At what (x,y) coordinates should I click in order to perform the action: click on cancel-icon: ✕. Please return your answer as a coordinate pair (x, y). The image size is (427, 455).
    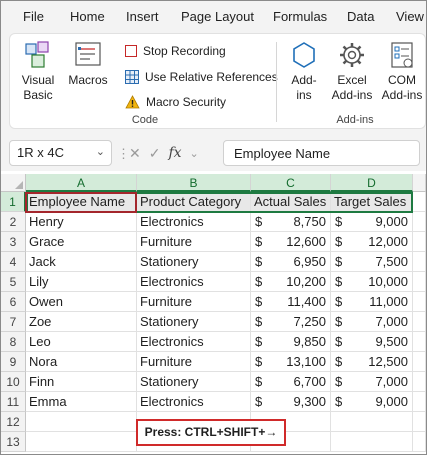
    Looking at the image, I should click on (135, 153).